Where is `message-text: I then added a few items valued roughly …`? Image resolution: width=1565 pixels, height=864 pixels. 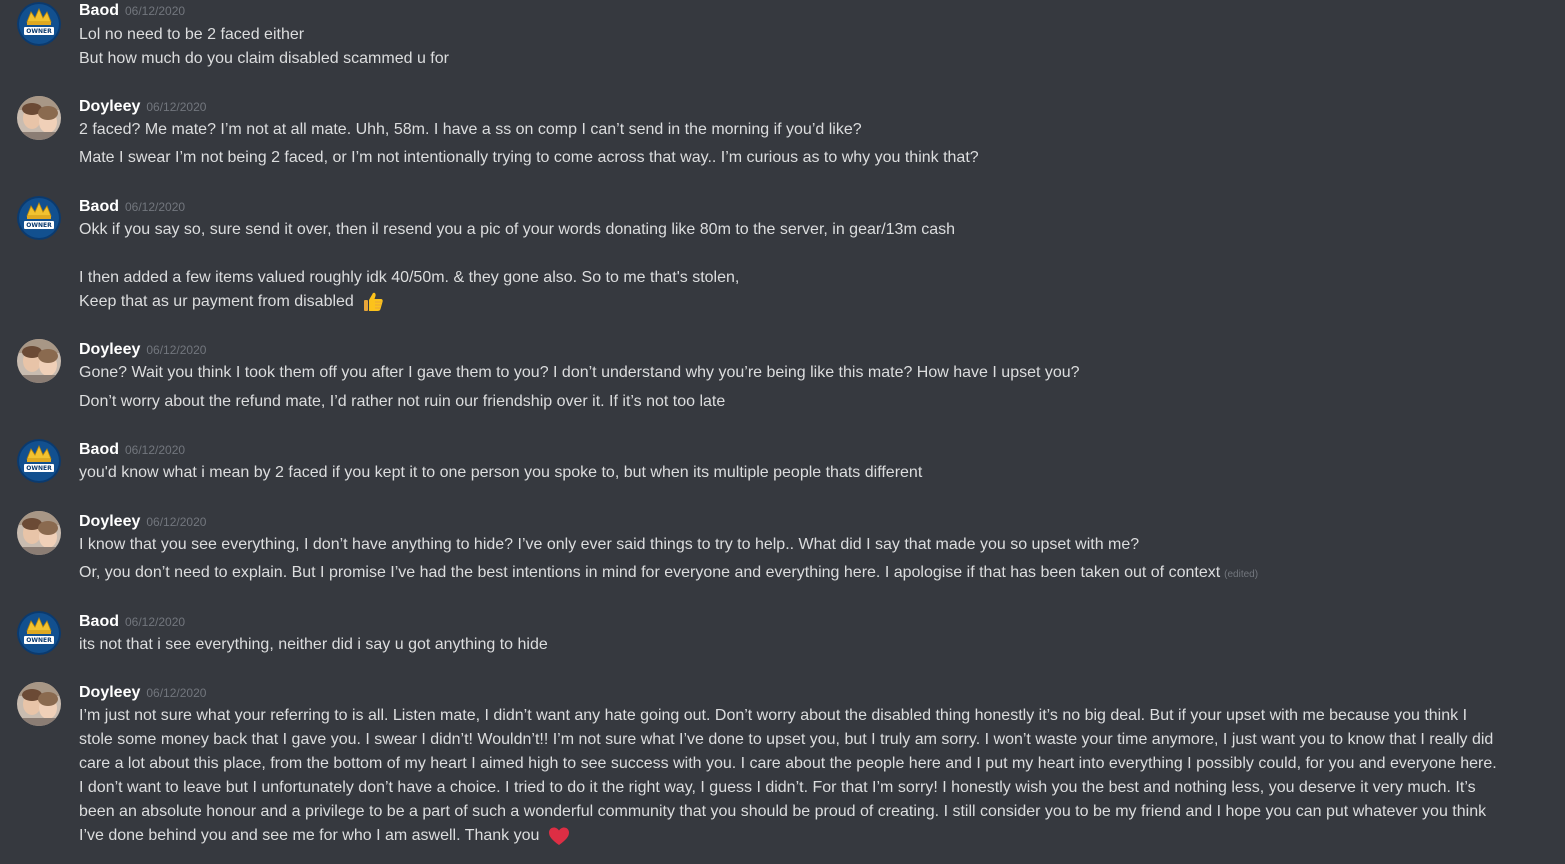 message-text: I then added a few items valued roughly … is located at coordinates (409, 277).